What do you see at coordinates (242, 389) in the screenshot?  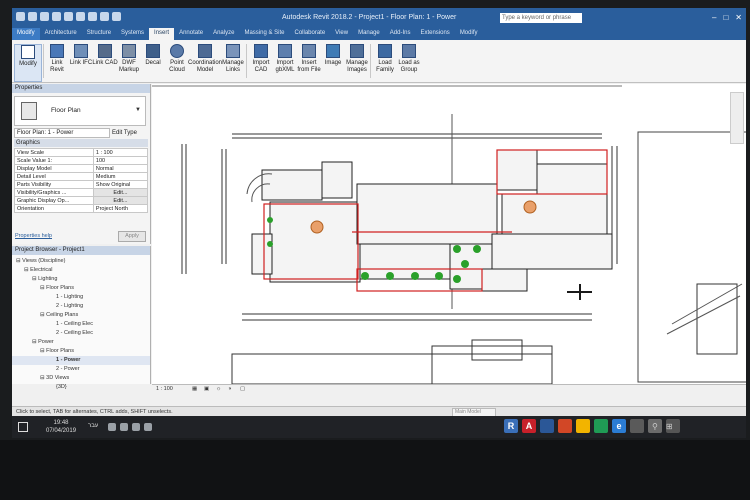 I see `crop-region-icon: ▢` at bounding box center [242, 389].